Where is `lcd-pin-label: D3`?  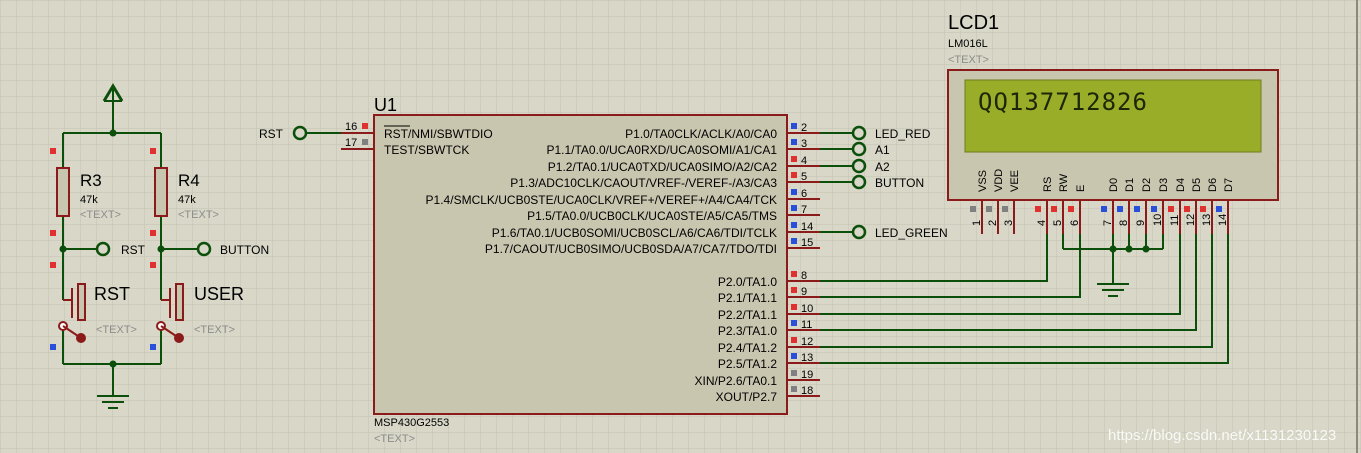
lcd-pin-label: D3 is located at coordinates (1164, 185).